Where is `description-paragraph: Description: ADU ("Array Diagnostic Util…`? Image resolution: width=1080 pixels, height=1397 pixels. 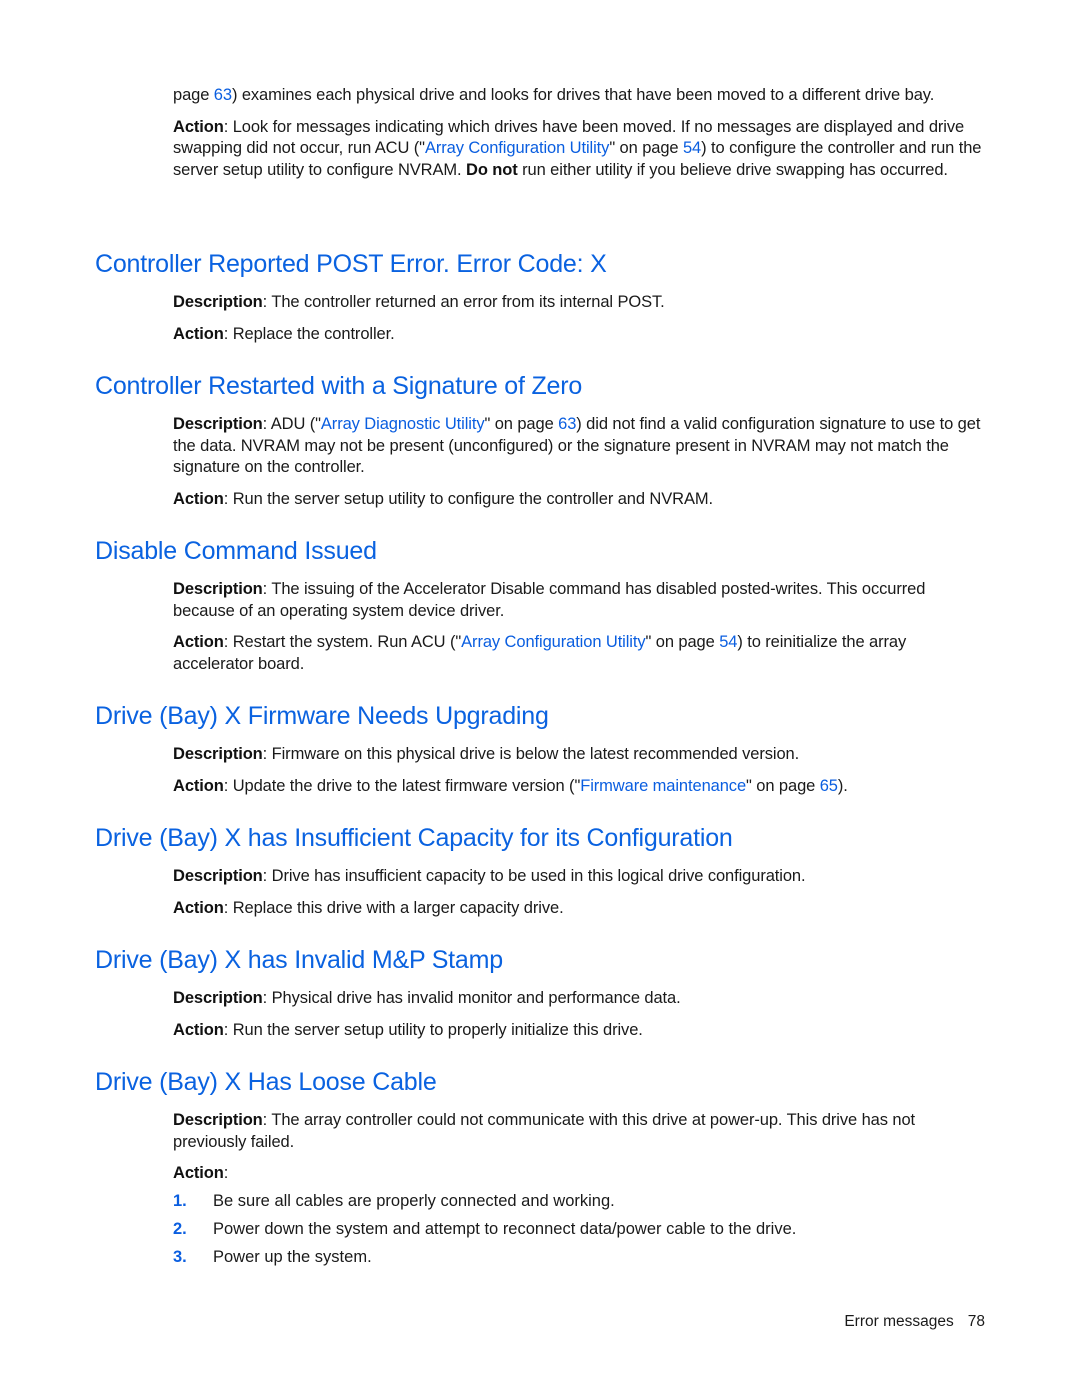 description-paragraph: Description: ADU ("Array Diagnostic Util… is located at coordinates (577, 445).